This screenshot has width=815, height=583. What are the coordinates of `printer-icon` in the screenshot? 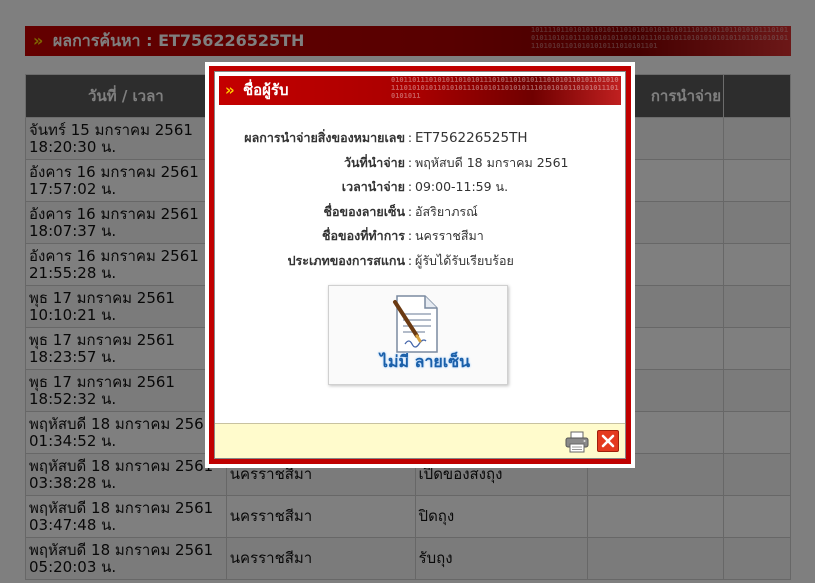 It's located at (577, 442).